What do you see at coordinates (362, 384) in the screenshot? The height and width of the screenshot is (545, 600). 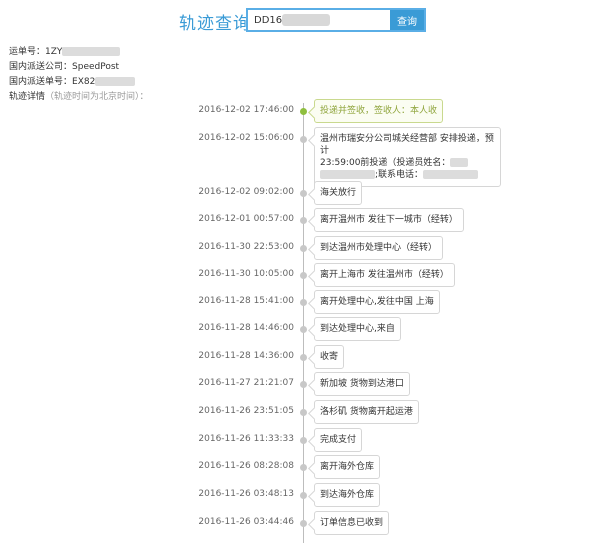 I see `event-text: 新加坡 货物到达港口` at bounding box center [362, 384].